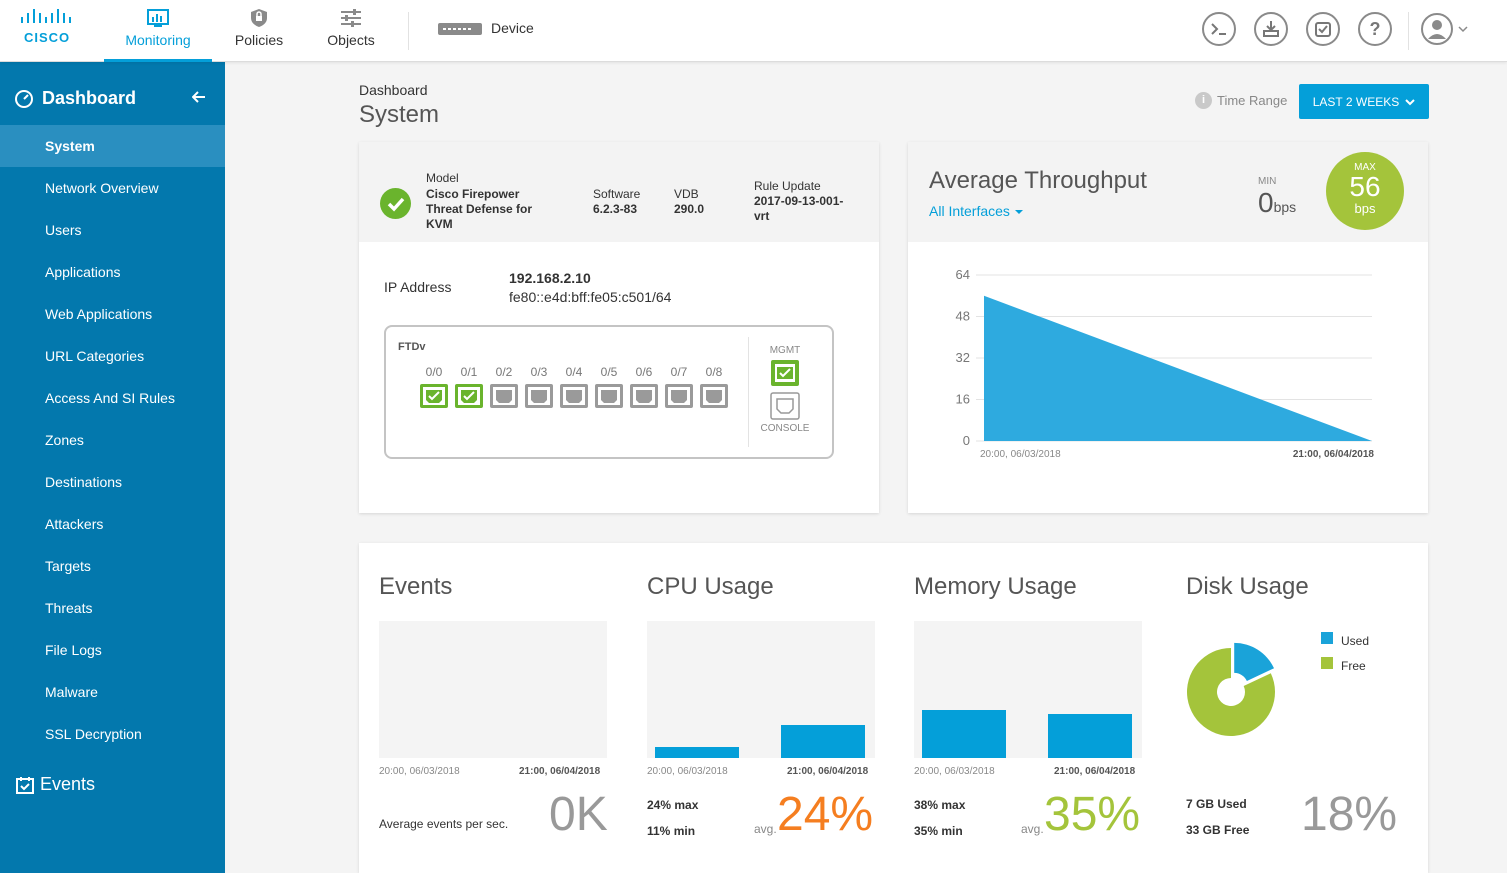  I want to click on rule-update-line1: 2017-09-13-001-, so click(799, 201).